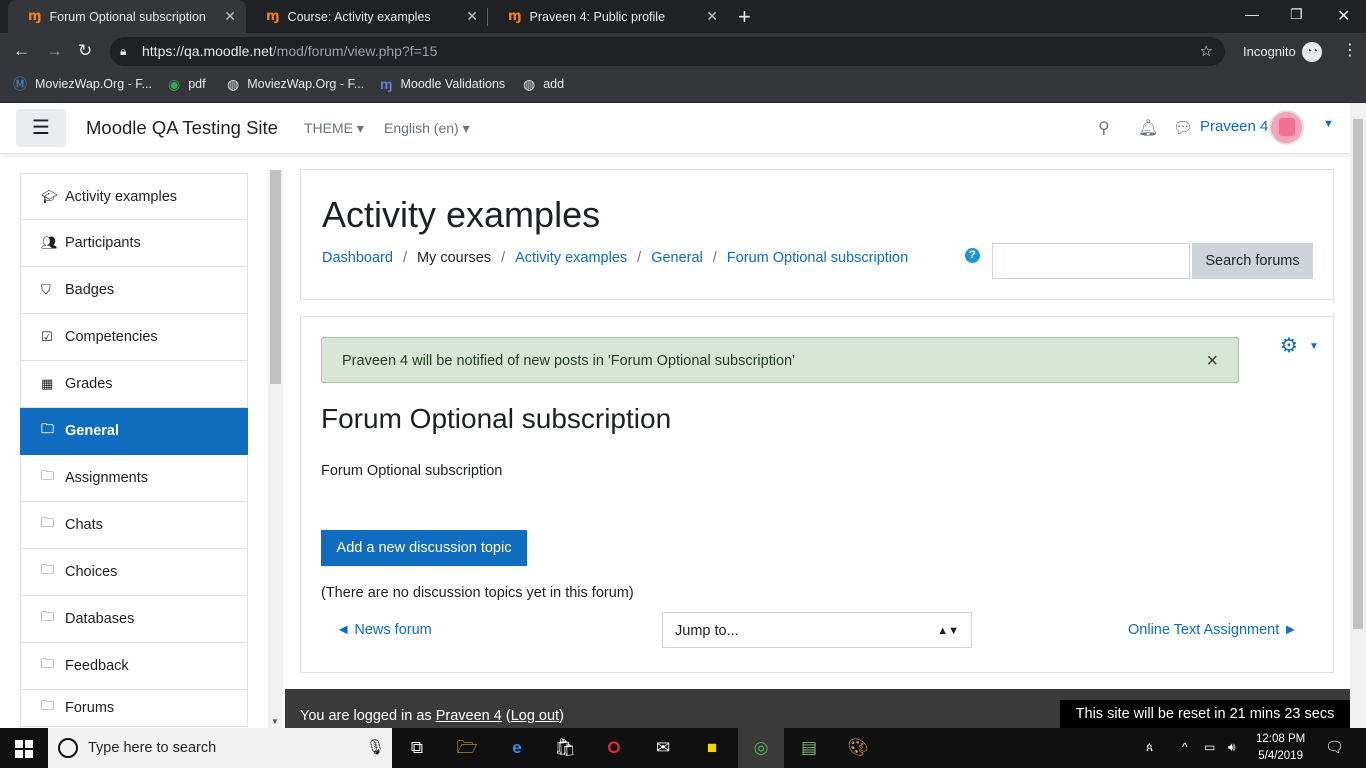  What do you see at coordinates (220, 748) in the screenshot?
I see `taskbar-search: Type here to search 🎙︎` at bounding box center [220, 748].